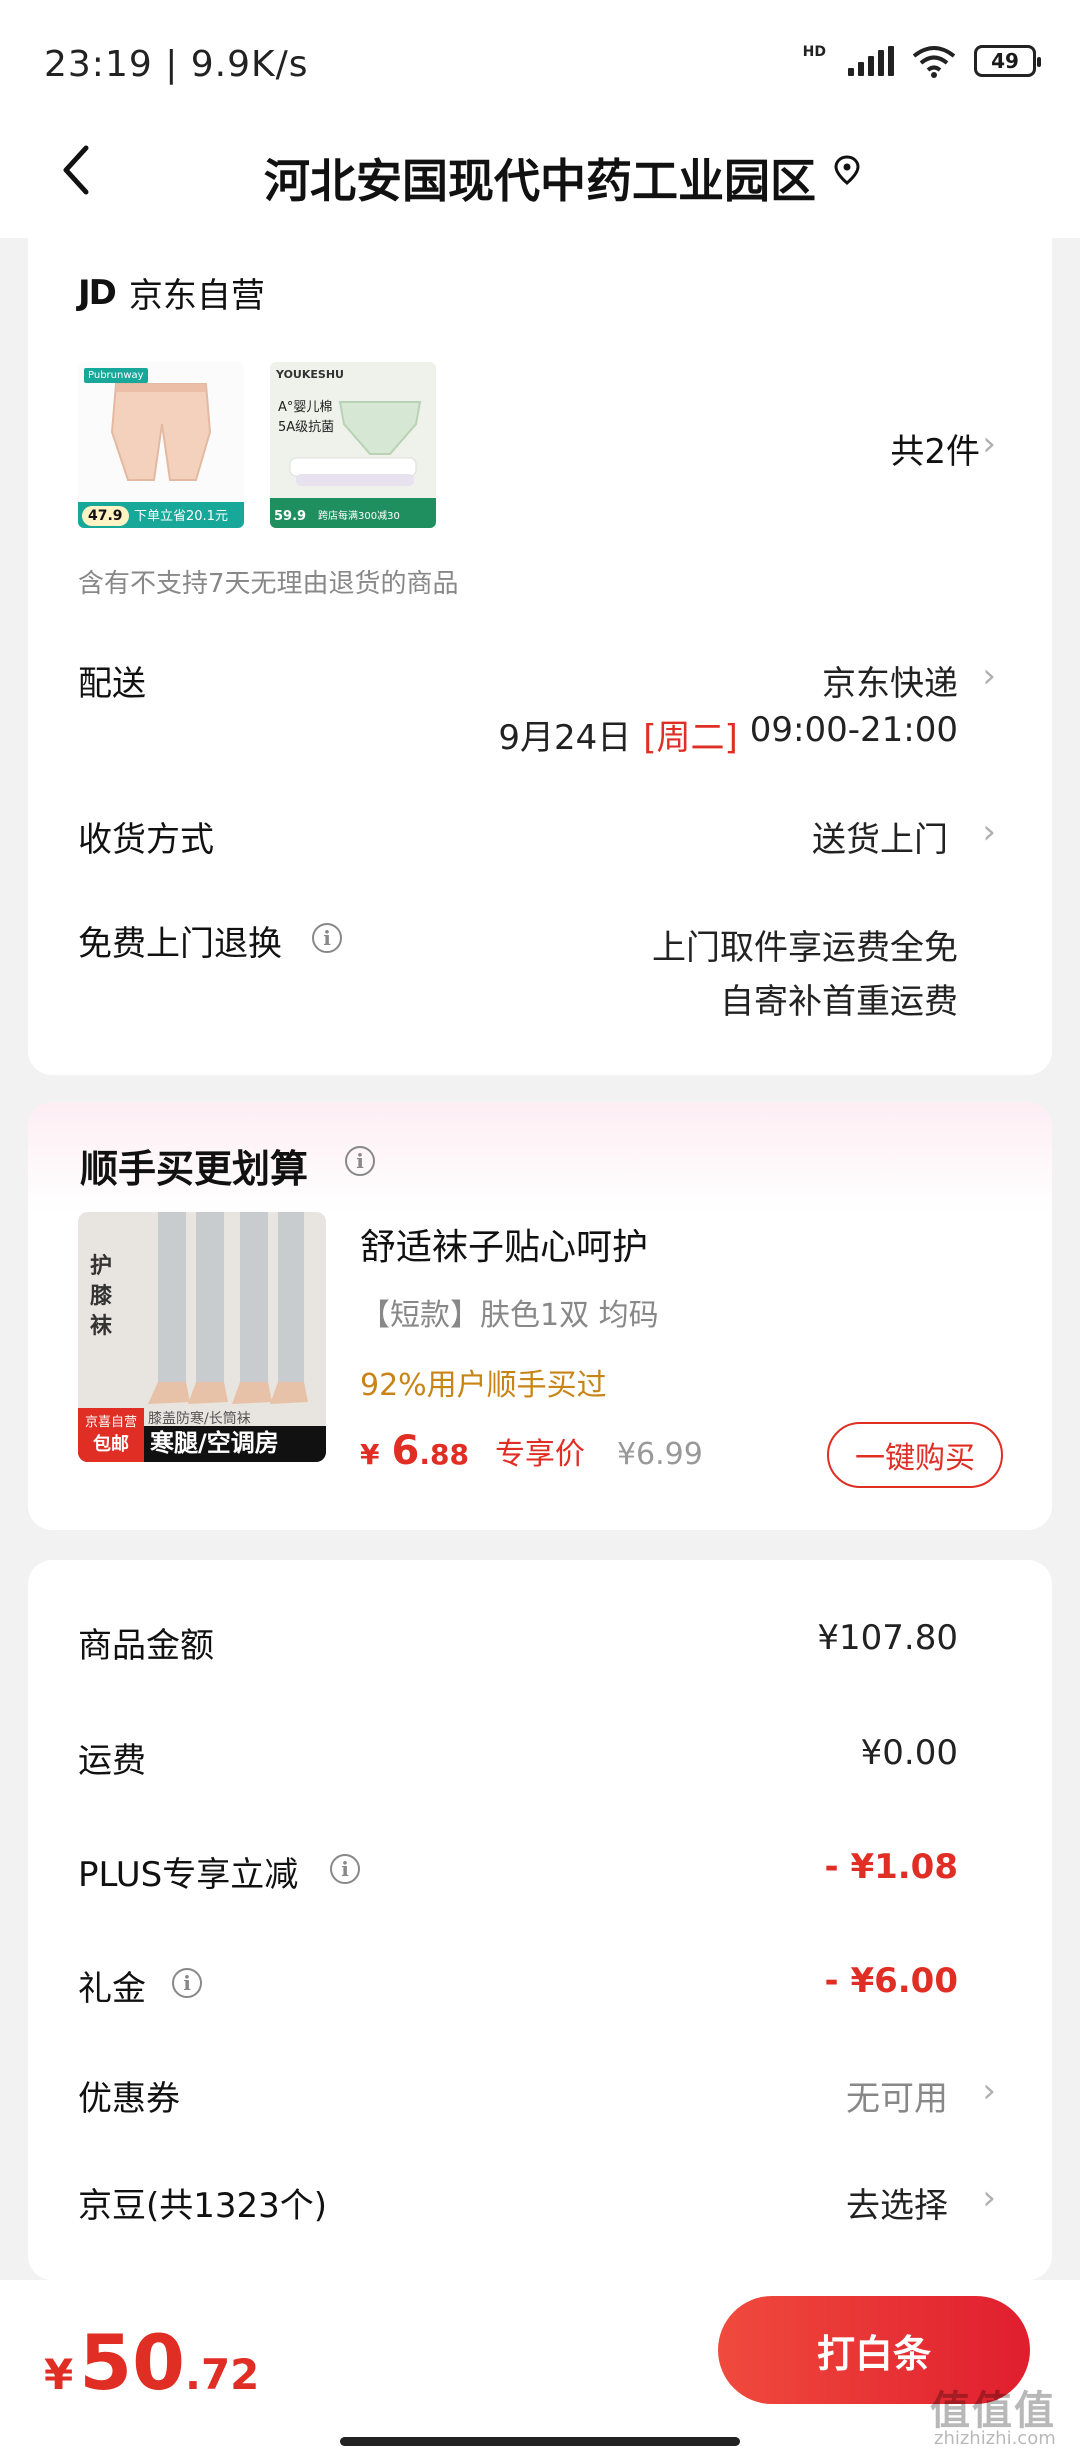 This screenshot has width=1080, height=2460. I want to click on return-policy-notice: 含有不支持7天无理由退货的商品, so click(268, 584).